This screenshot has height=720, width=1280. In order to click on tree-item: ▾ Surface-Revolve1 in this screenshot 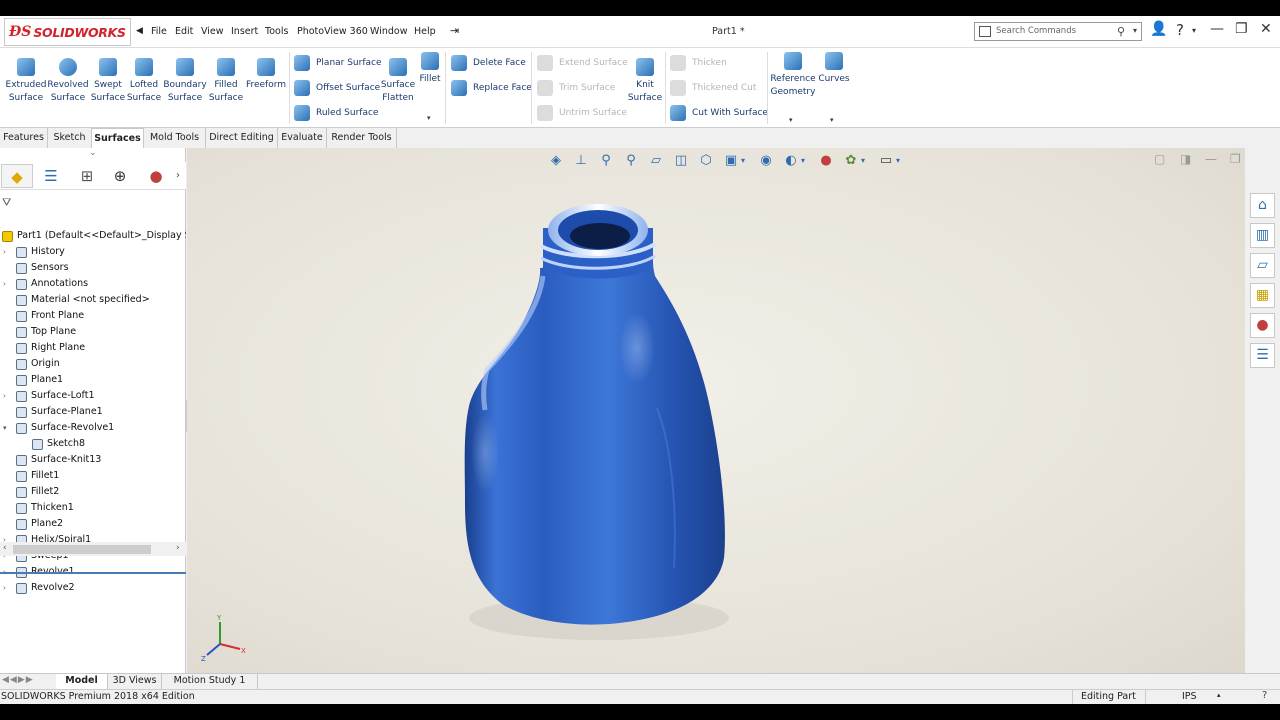, I will do `click(93, 428)`.